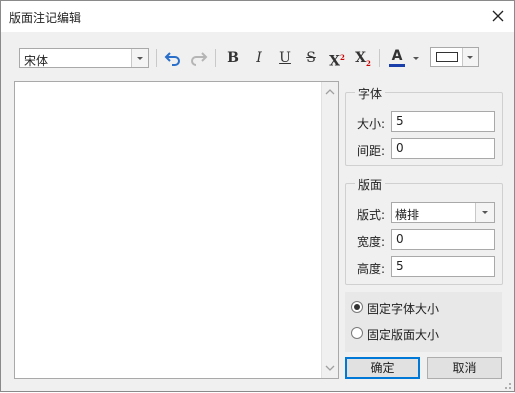 The width and height of the screenshot is (515, 393). I want to click on undo-icon, so click(173, 58).